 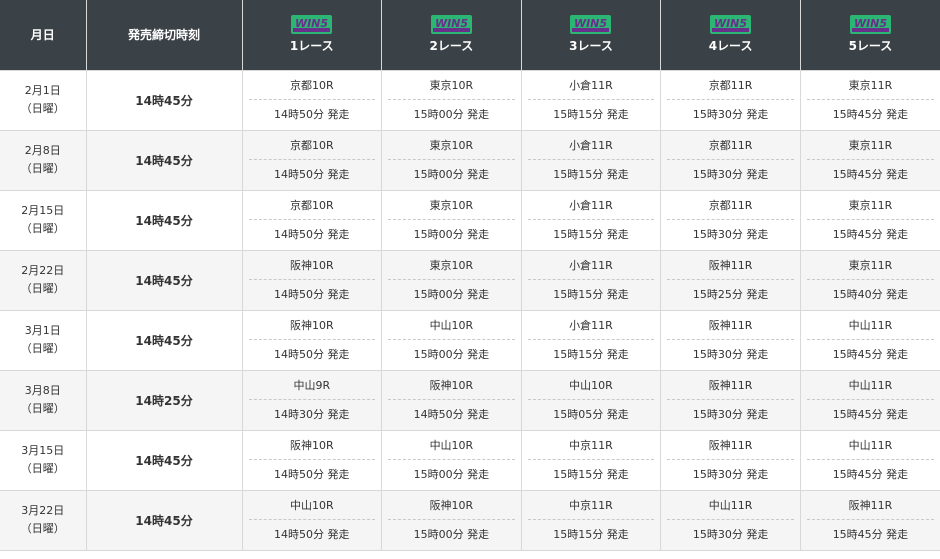 I want to click on cutoff-time-cell: 14時25分, so click(x=164, y=400).